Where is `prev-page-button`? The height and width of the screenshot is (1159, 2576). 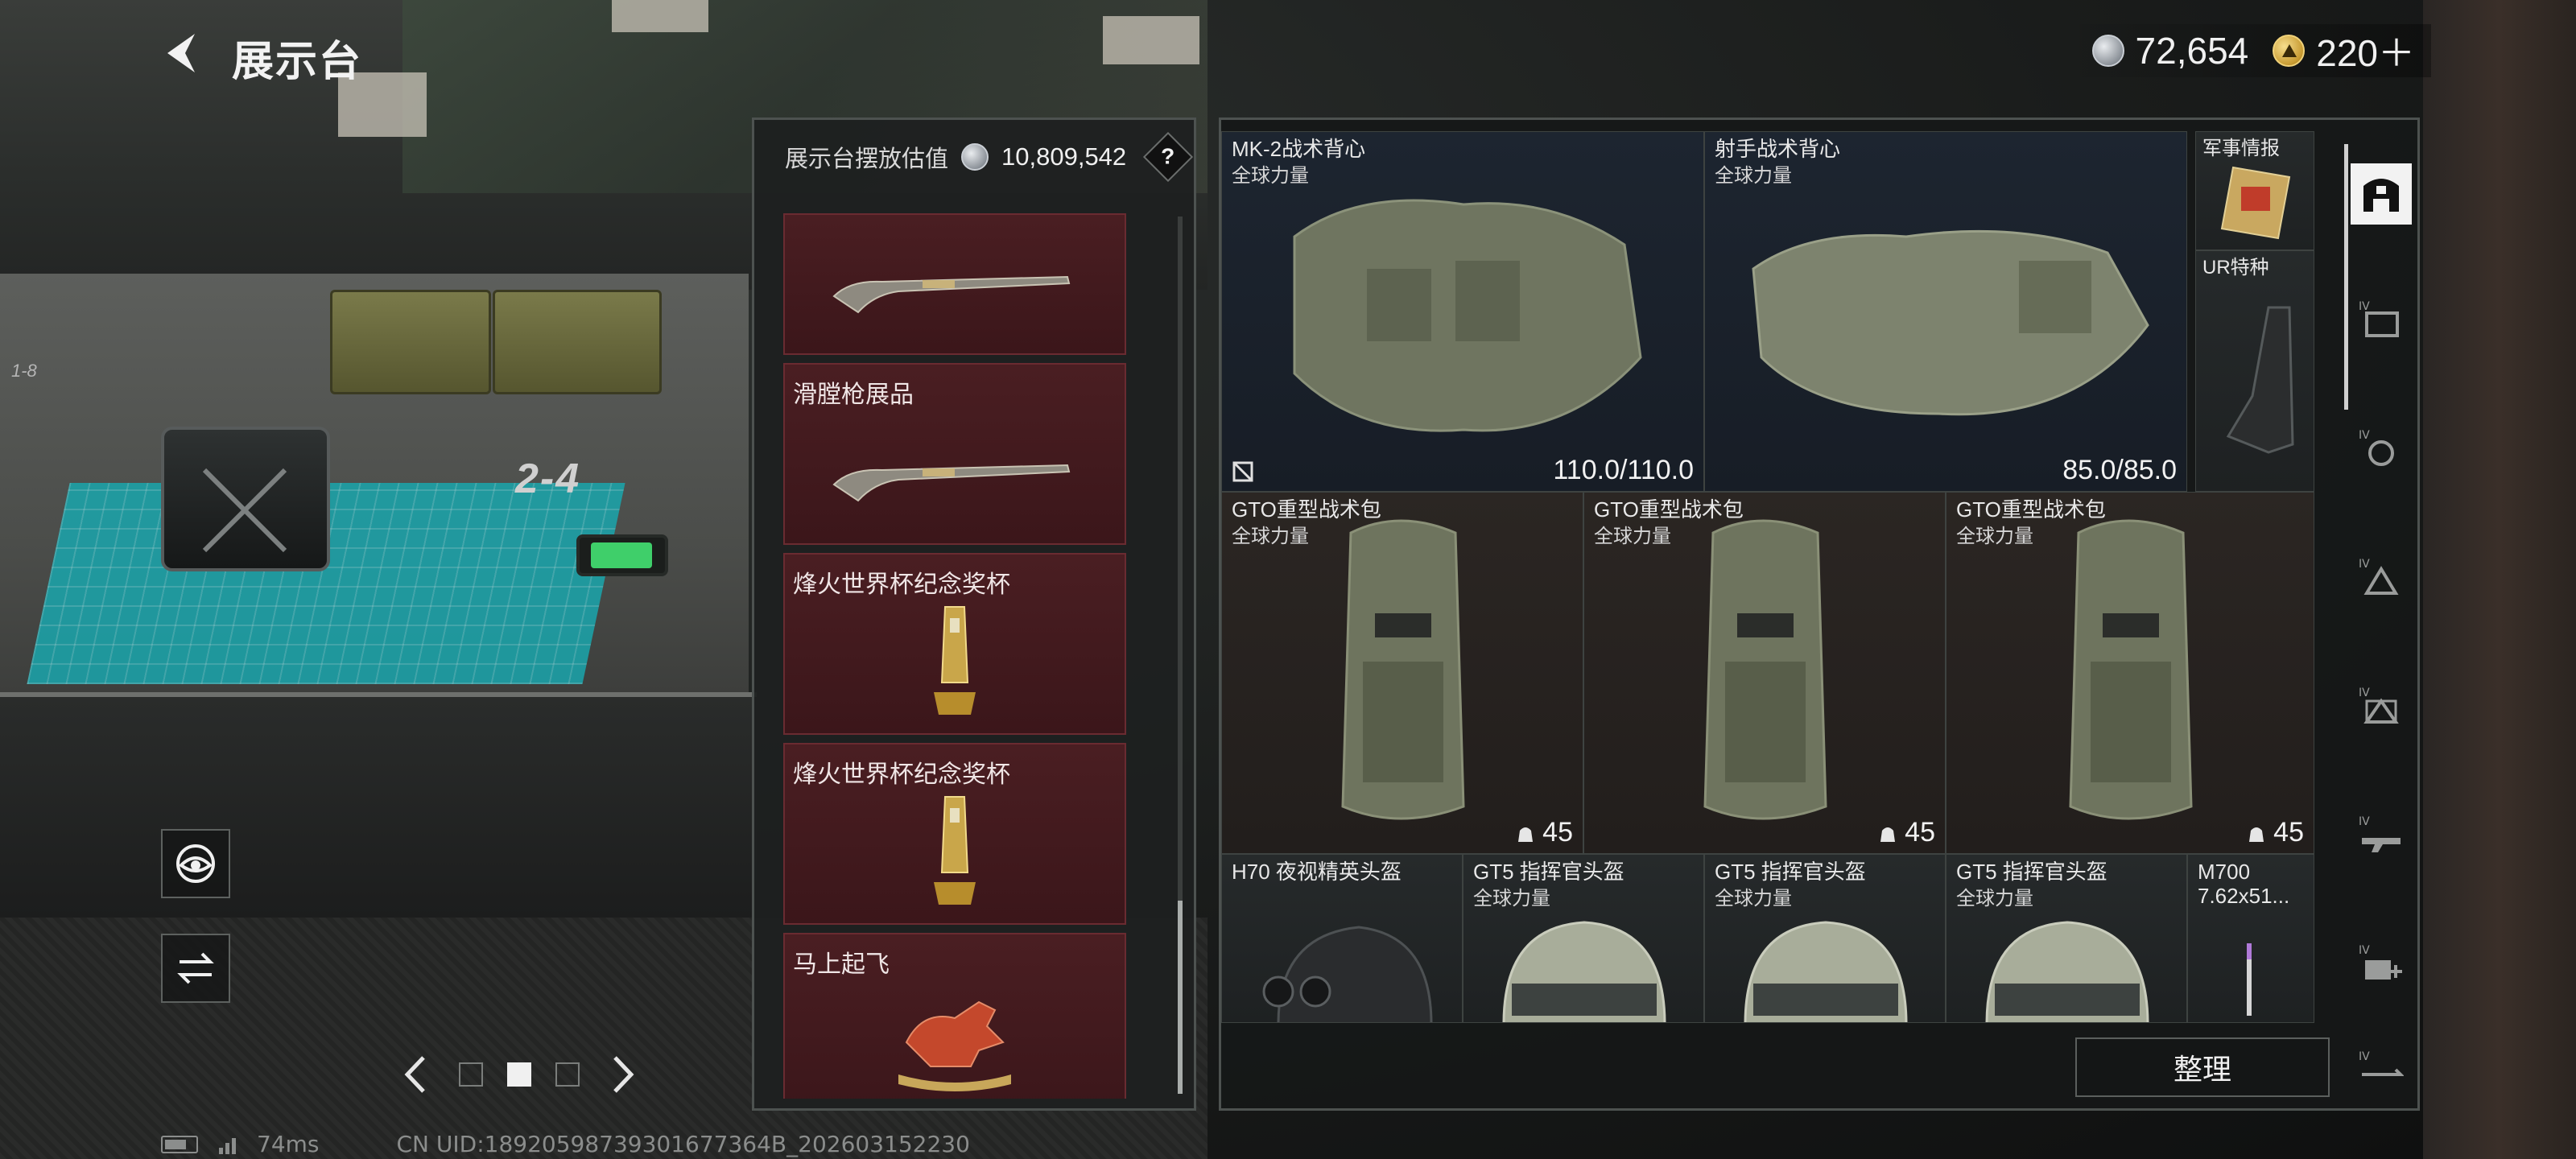 prev-page-button is located at coordinates (414, 1074).